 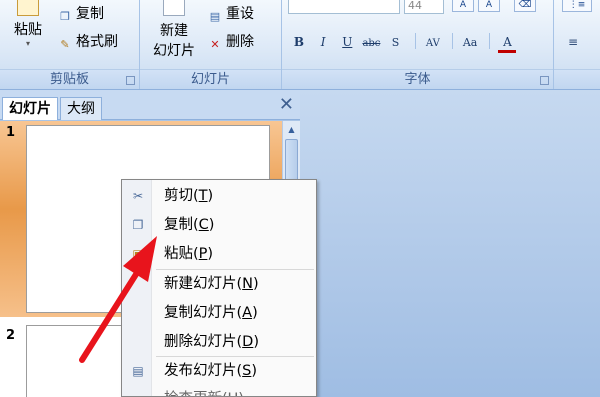 What do you see at coordinates (433, 44) in the screenshot?
I see `character-spacing-button: AV` at bounding box center [433, 44].